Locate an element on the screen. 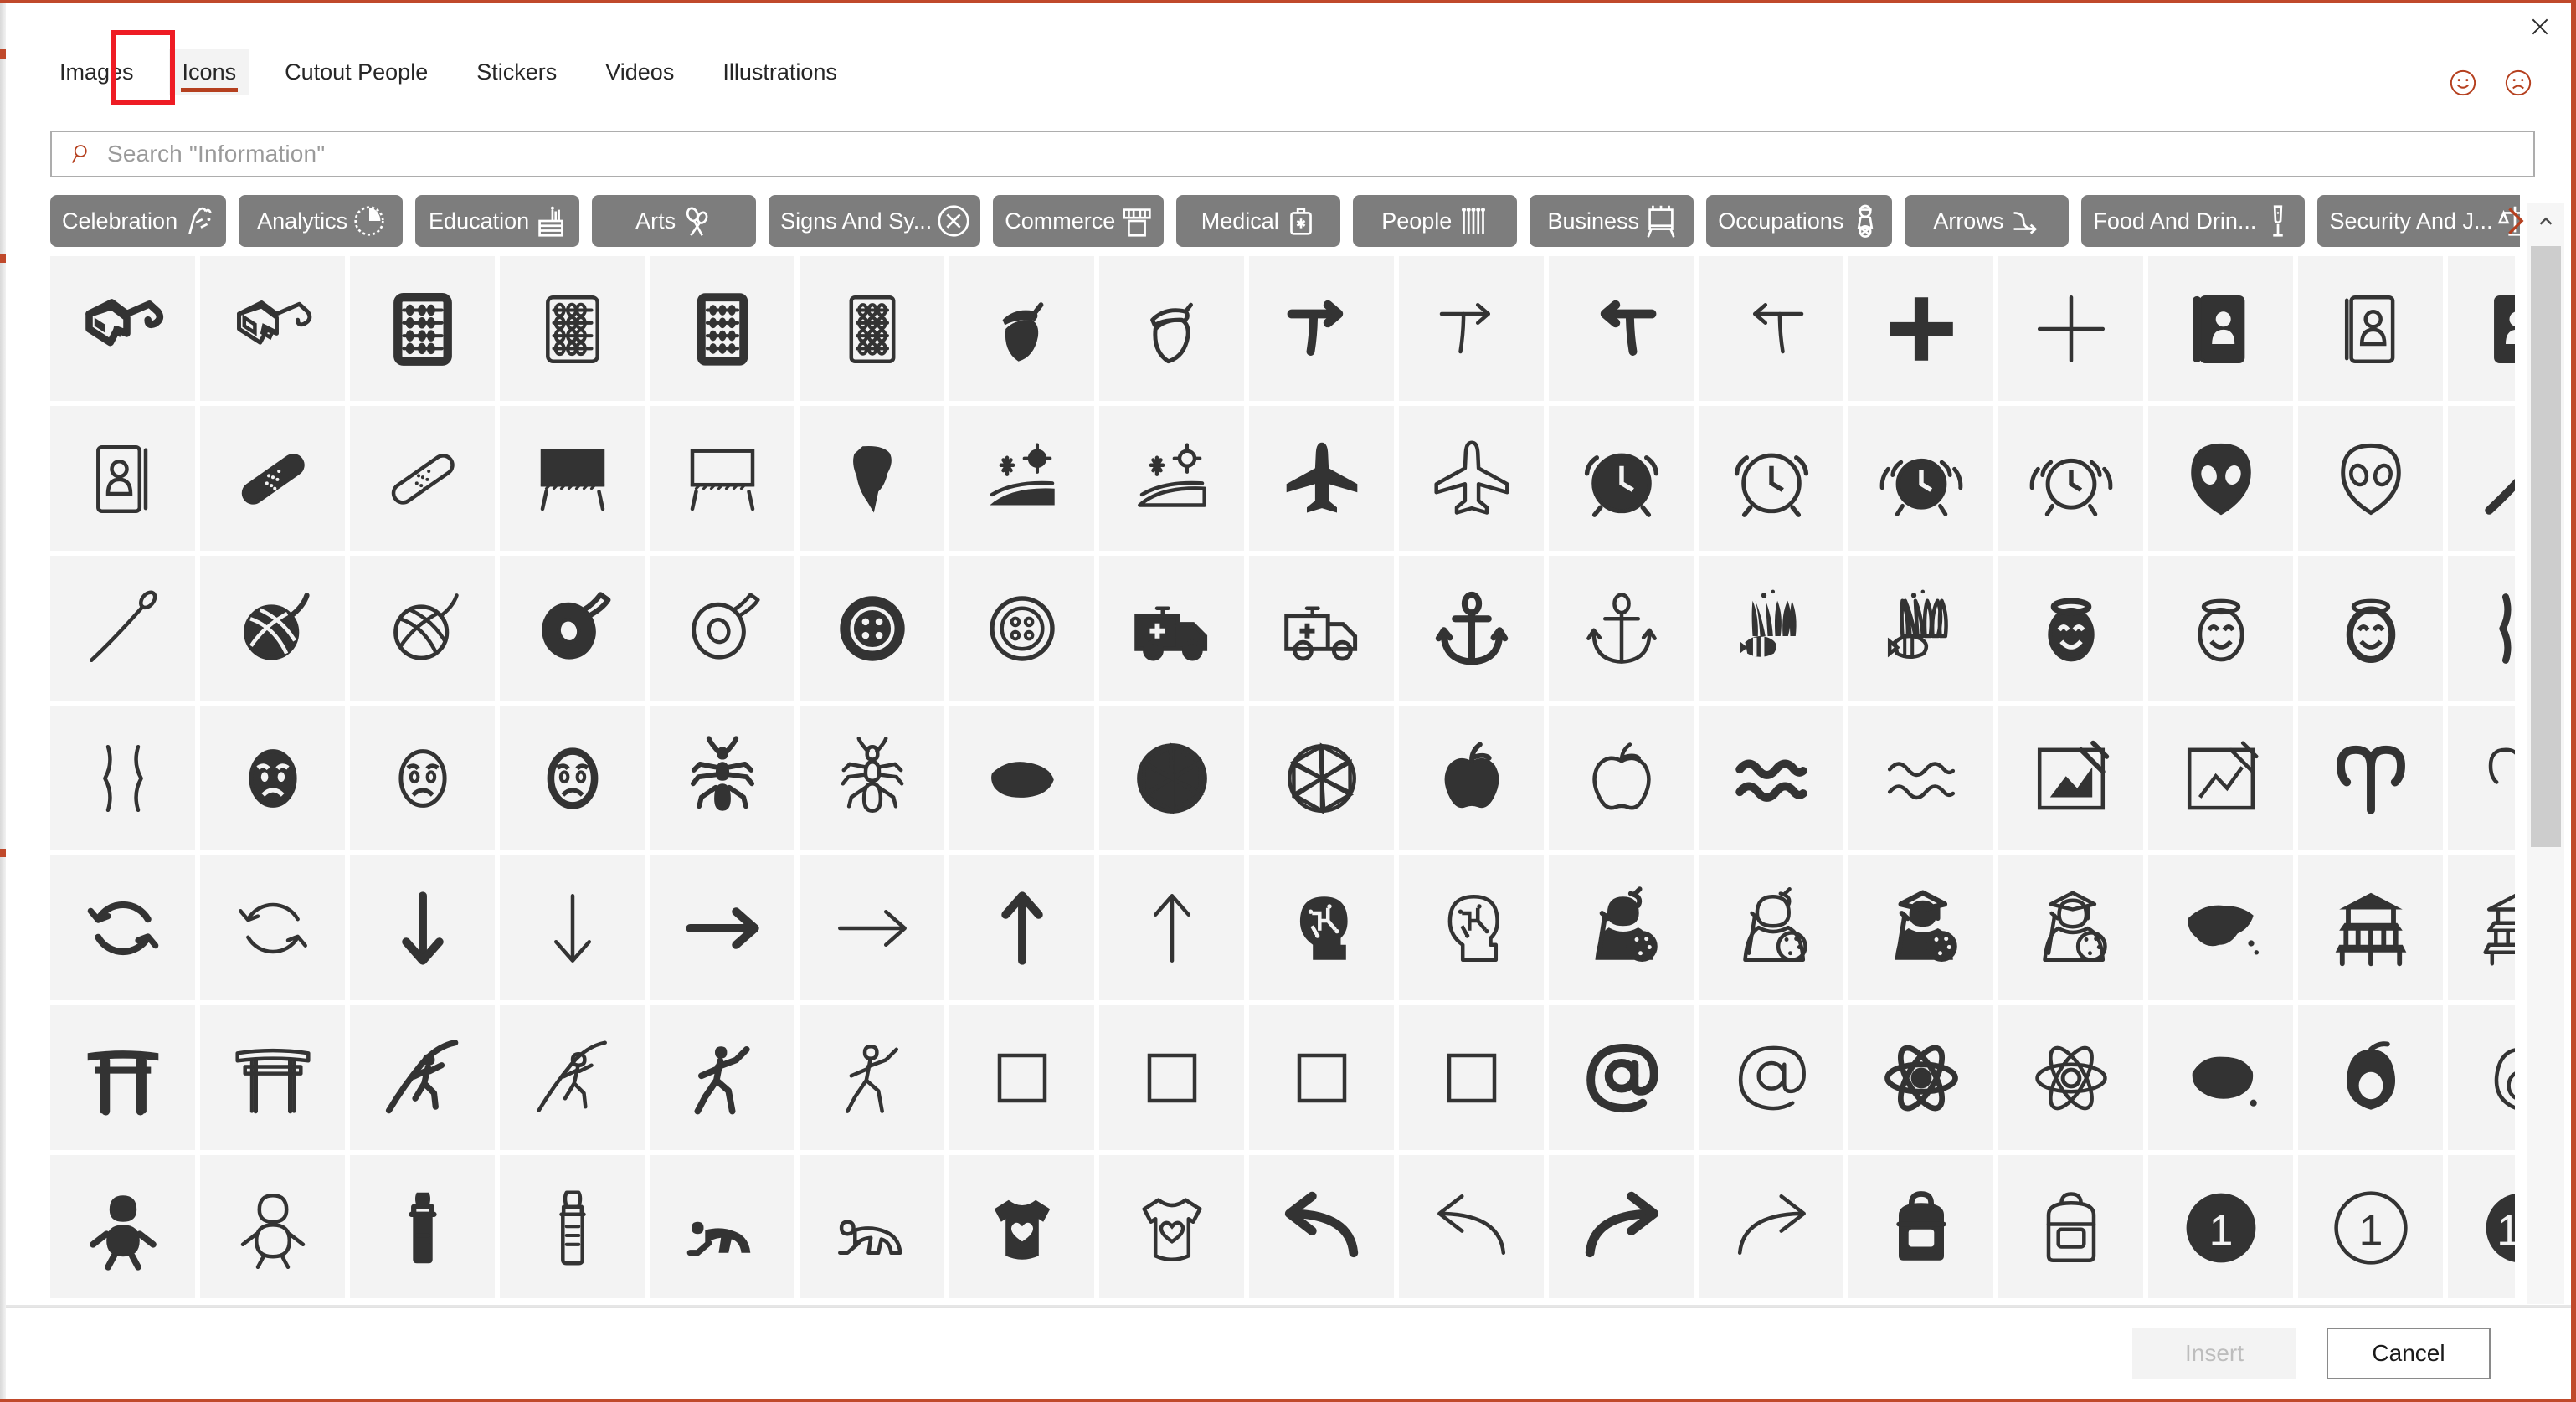 This screenshot has height=1402, width=2576. category-chip-people: People is located at coordinates (1435, 221).